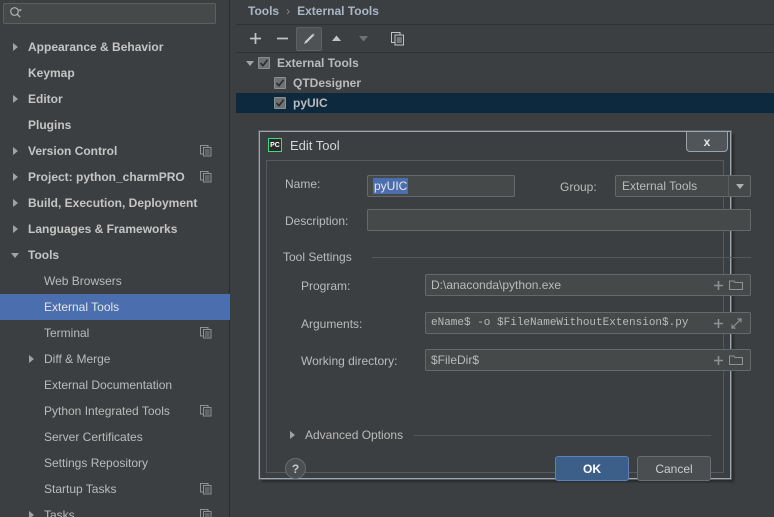  Describe the element at coordinates (349, 361) in the screenshot. I see `working-directory-label: Working directory:` at that location.